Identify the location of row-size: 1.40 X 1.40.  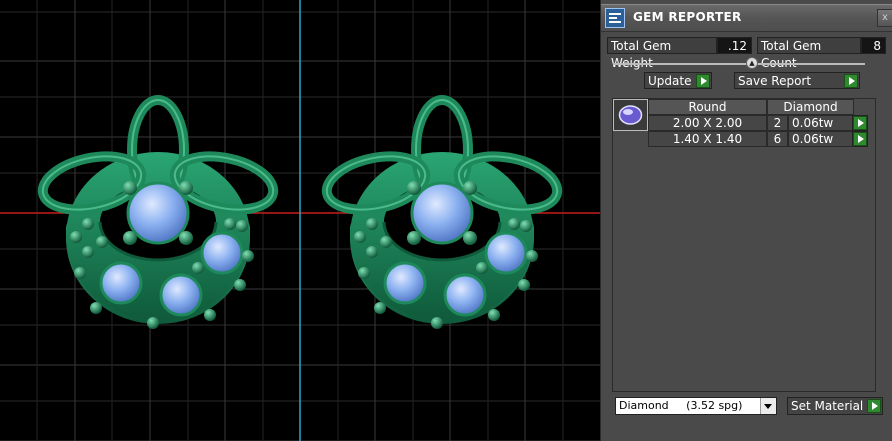
(707, 139).